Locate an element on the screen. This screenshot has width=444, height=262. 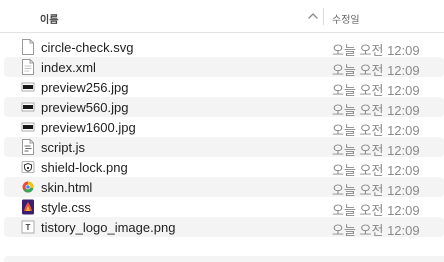
file-name: script.js is located at coordinates (63, 147).